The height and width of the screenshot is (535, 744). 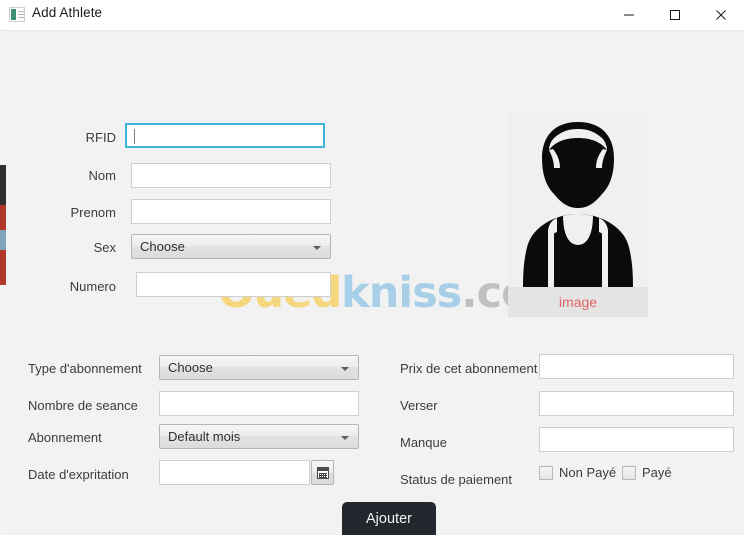 I want to click on photo-caption: image, so click(x=578, y=302).